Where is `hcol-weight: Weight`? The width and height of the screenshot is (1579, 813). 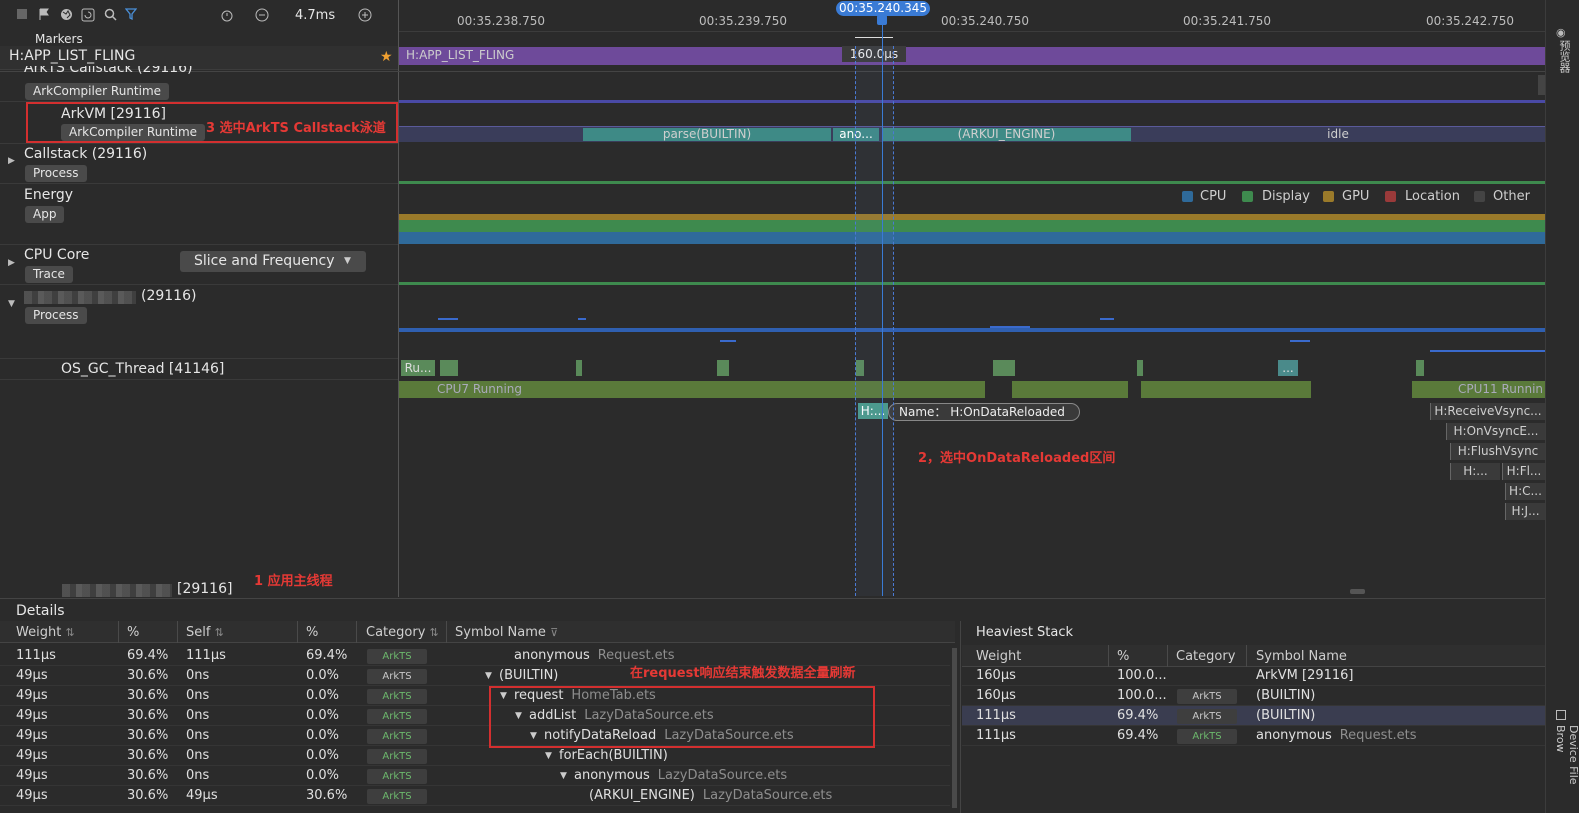 hcol-weight: Weight is located at coordinates (998, 656).